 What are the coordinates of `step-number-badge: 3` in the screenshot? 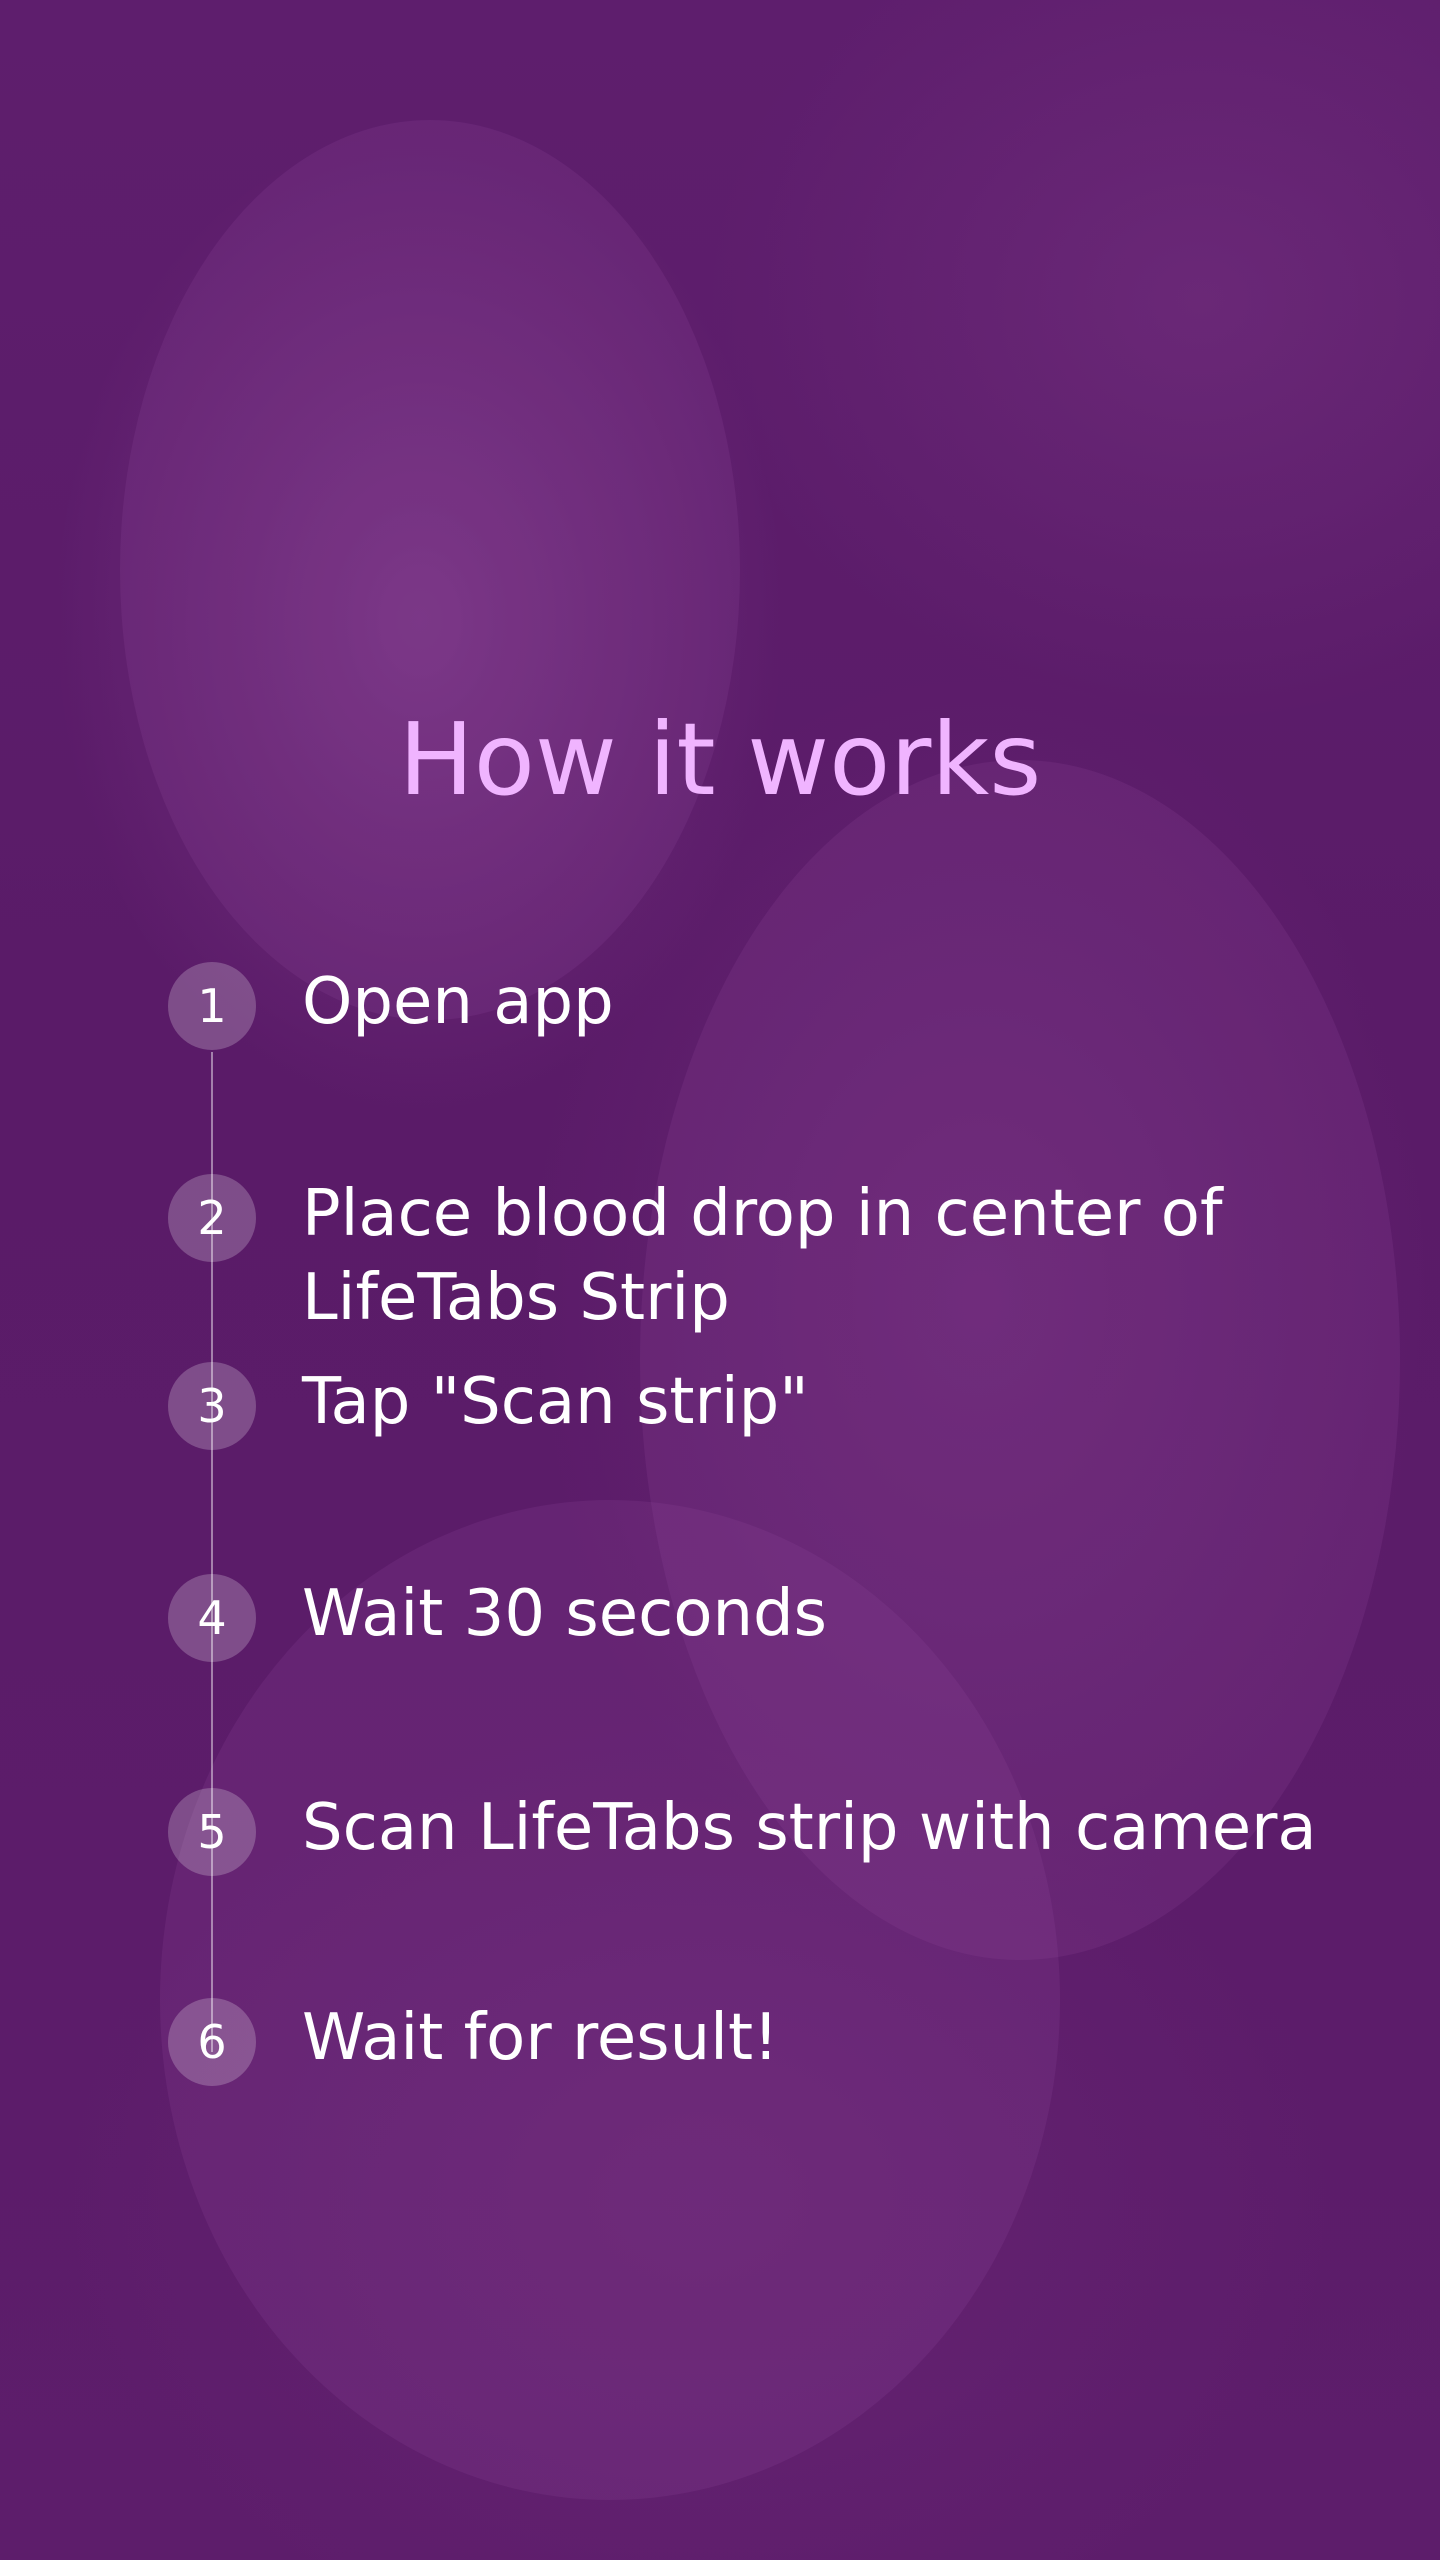 It's located at (212, 1406).